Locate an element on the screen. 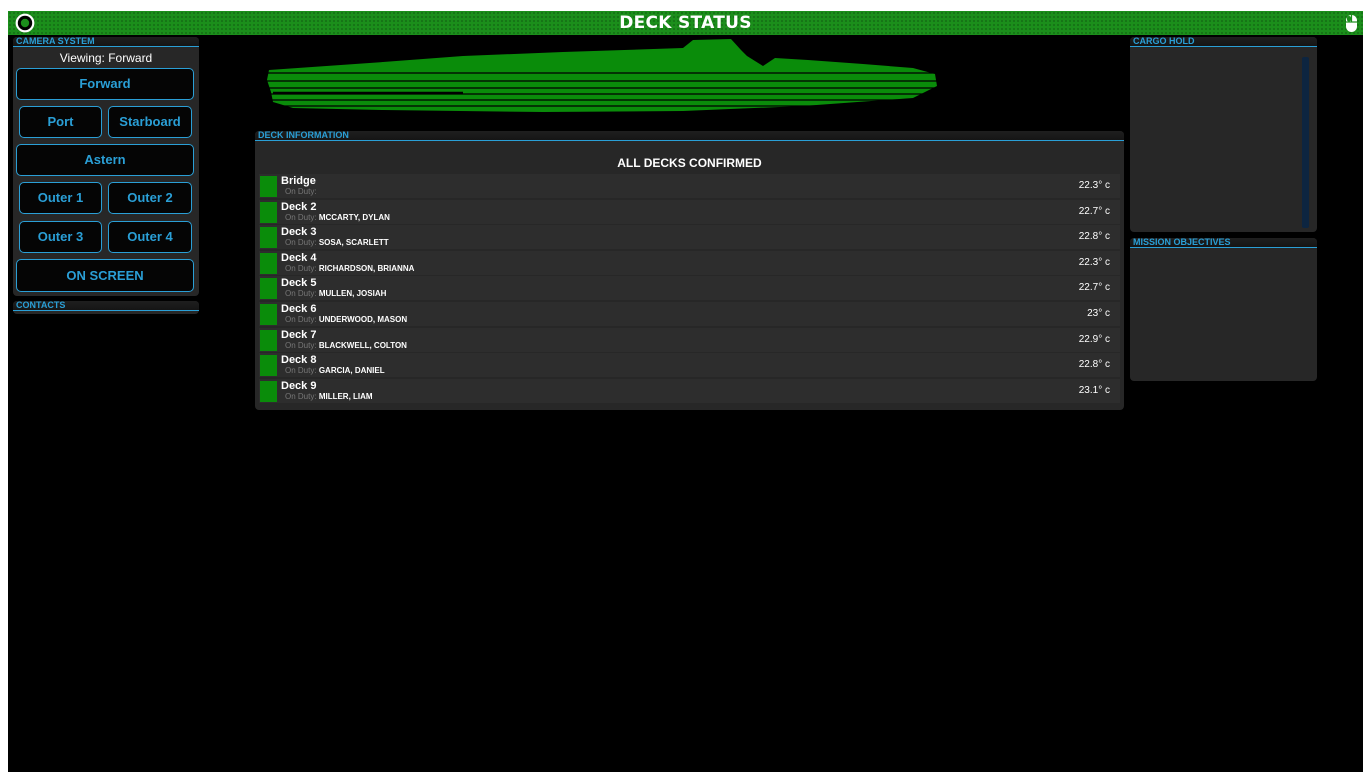  deck-name: Deck 7 is located at coordinates (299, 334).